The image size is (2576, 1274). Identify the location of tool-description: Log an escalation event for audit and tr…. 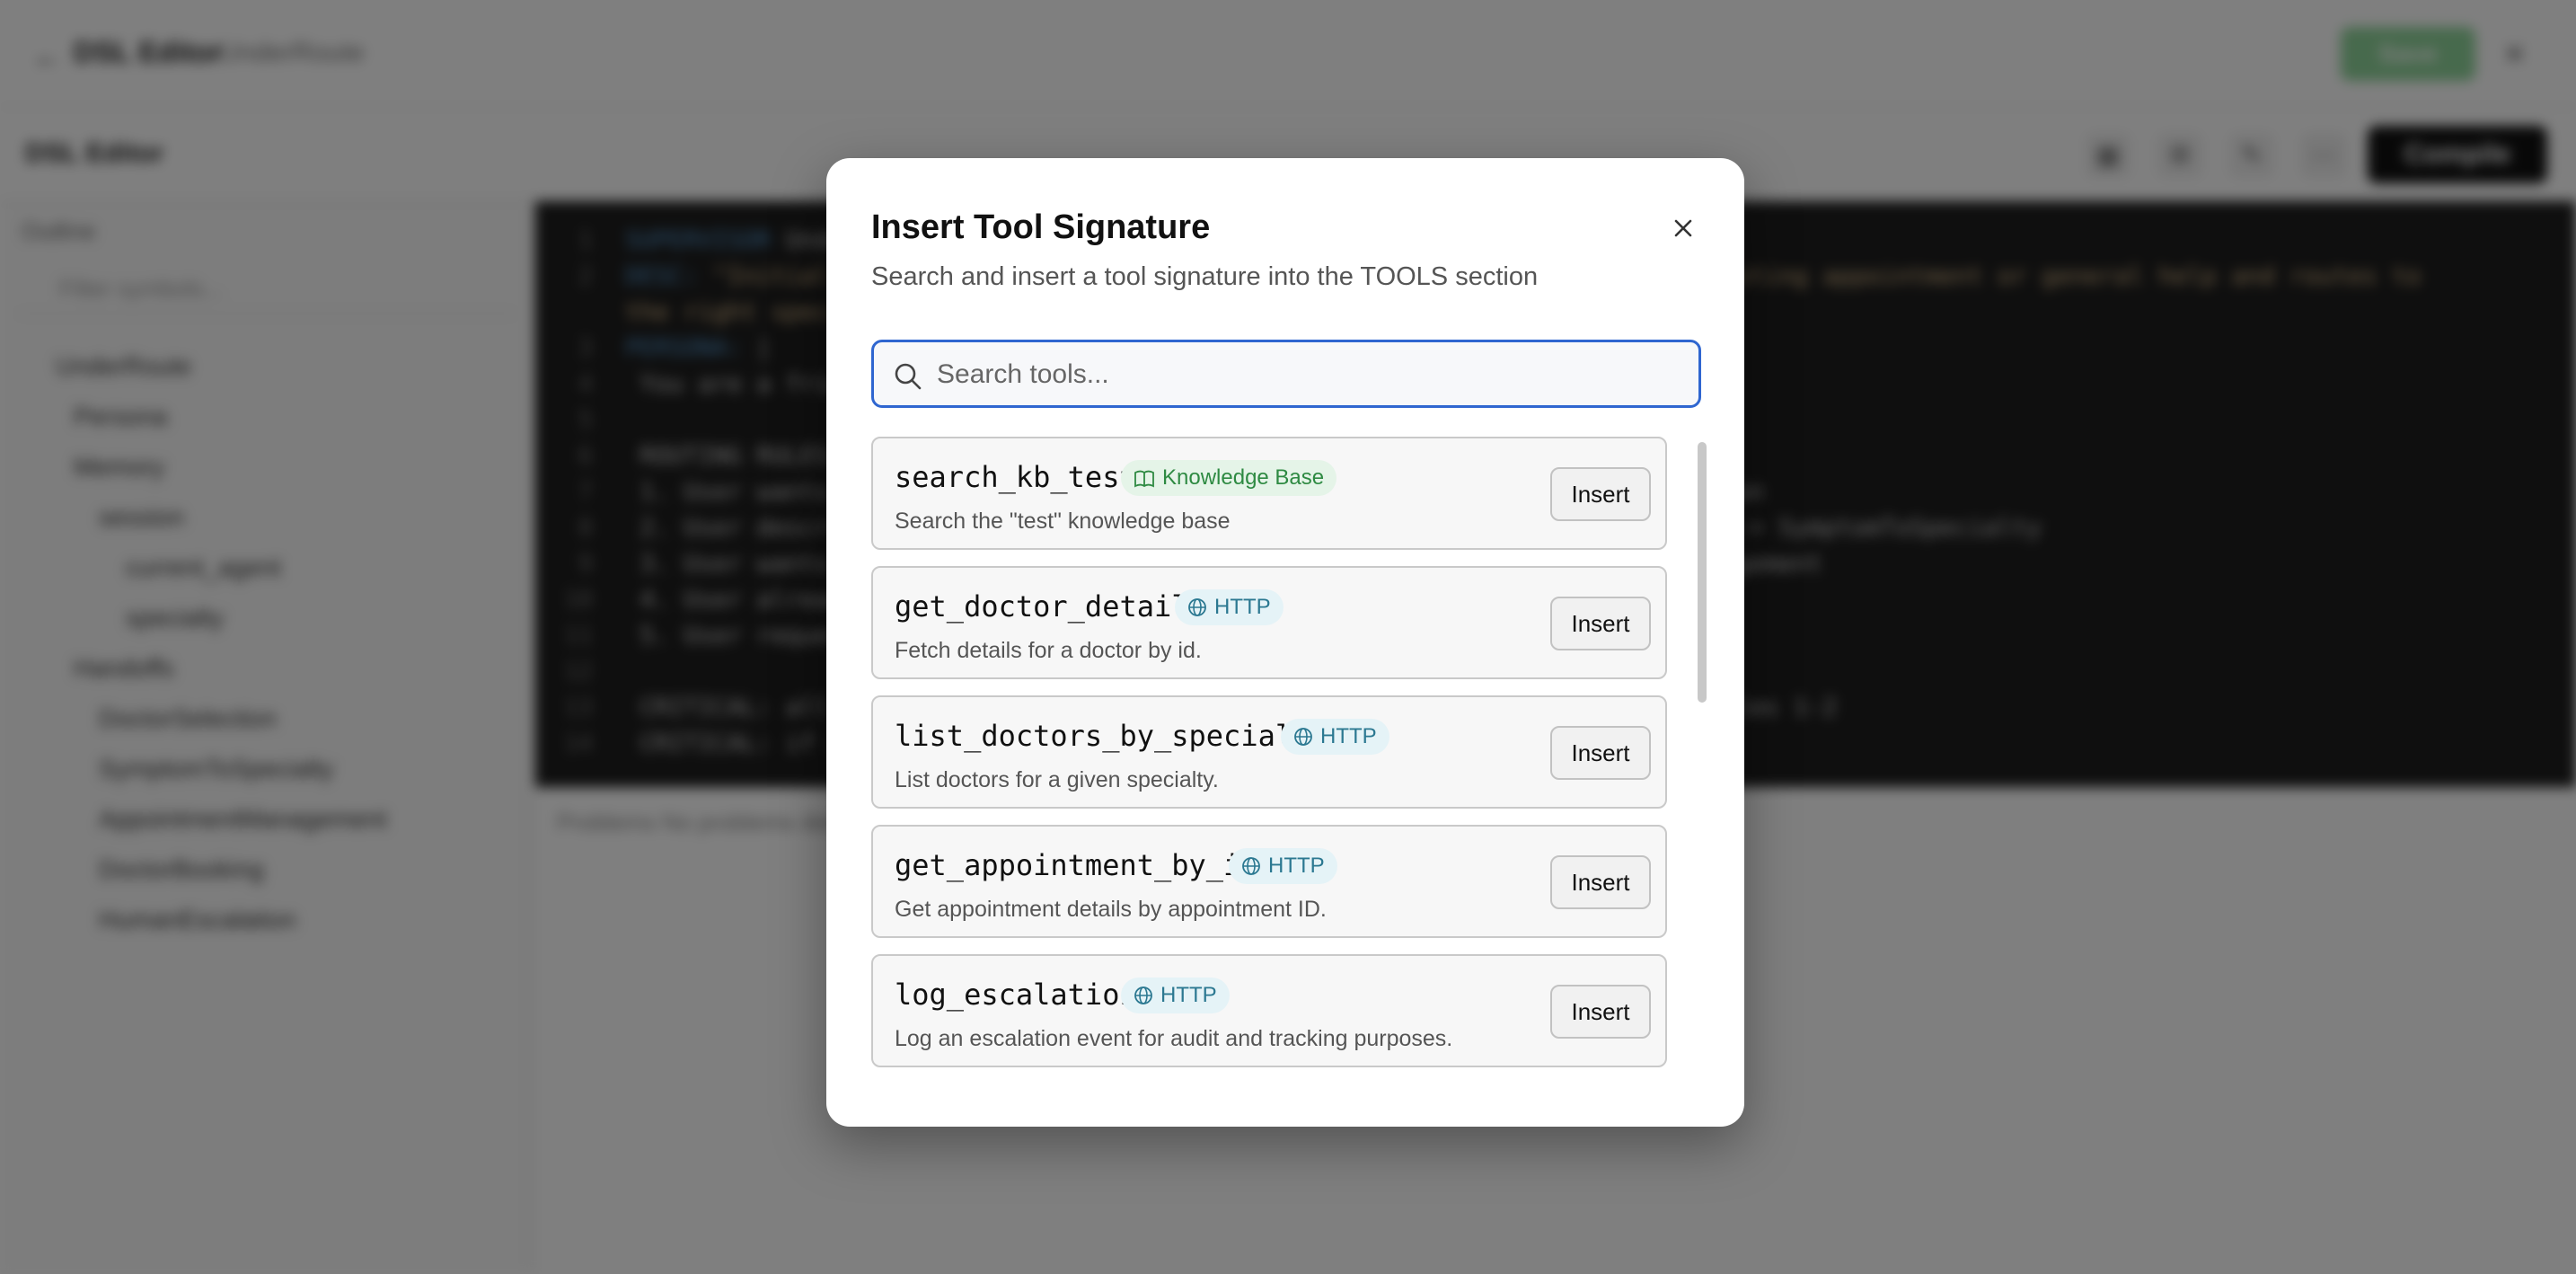
(1174, 1038).